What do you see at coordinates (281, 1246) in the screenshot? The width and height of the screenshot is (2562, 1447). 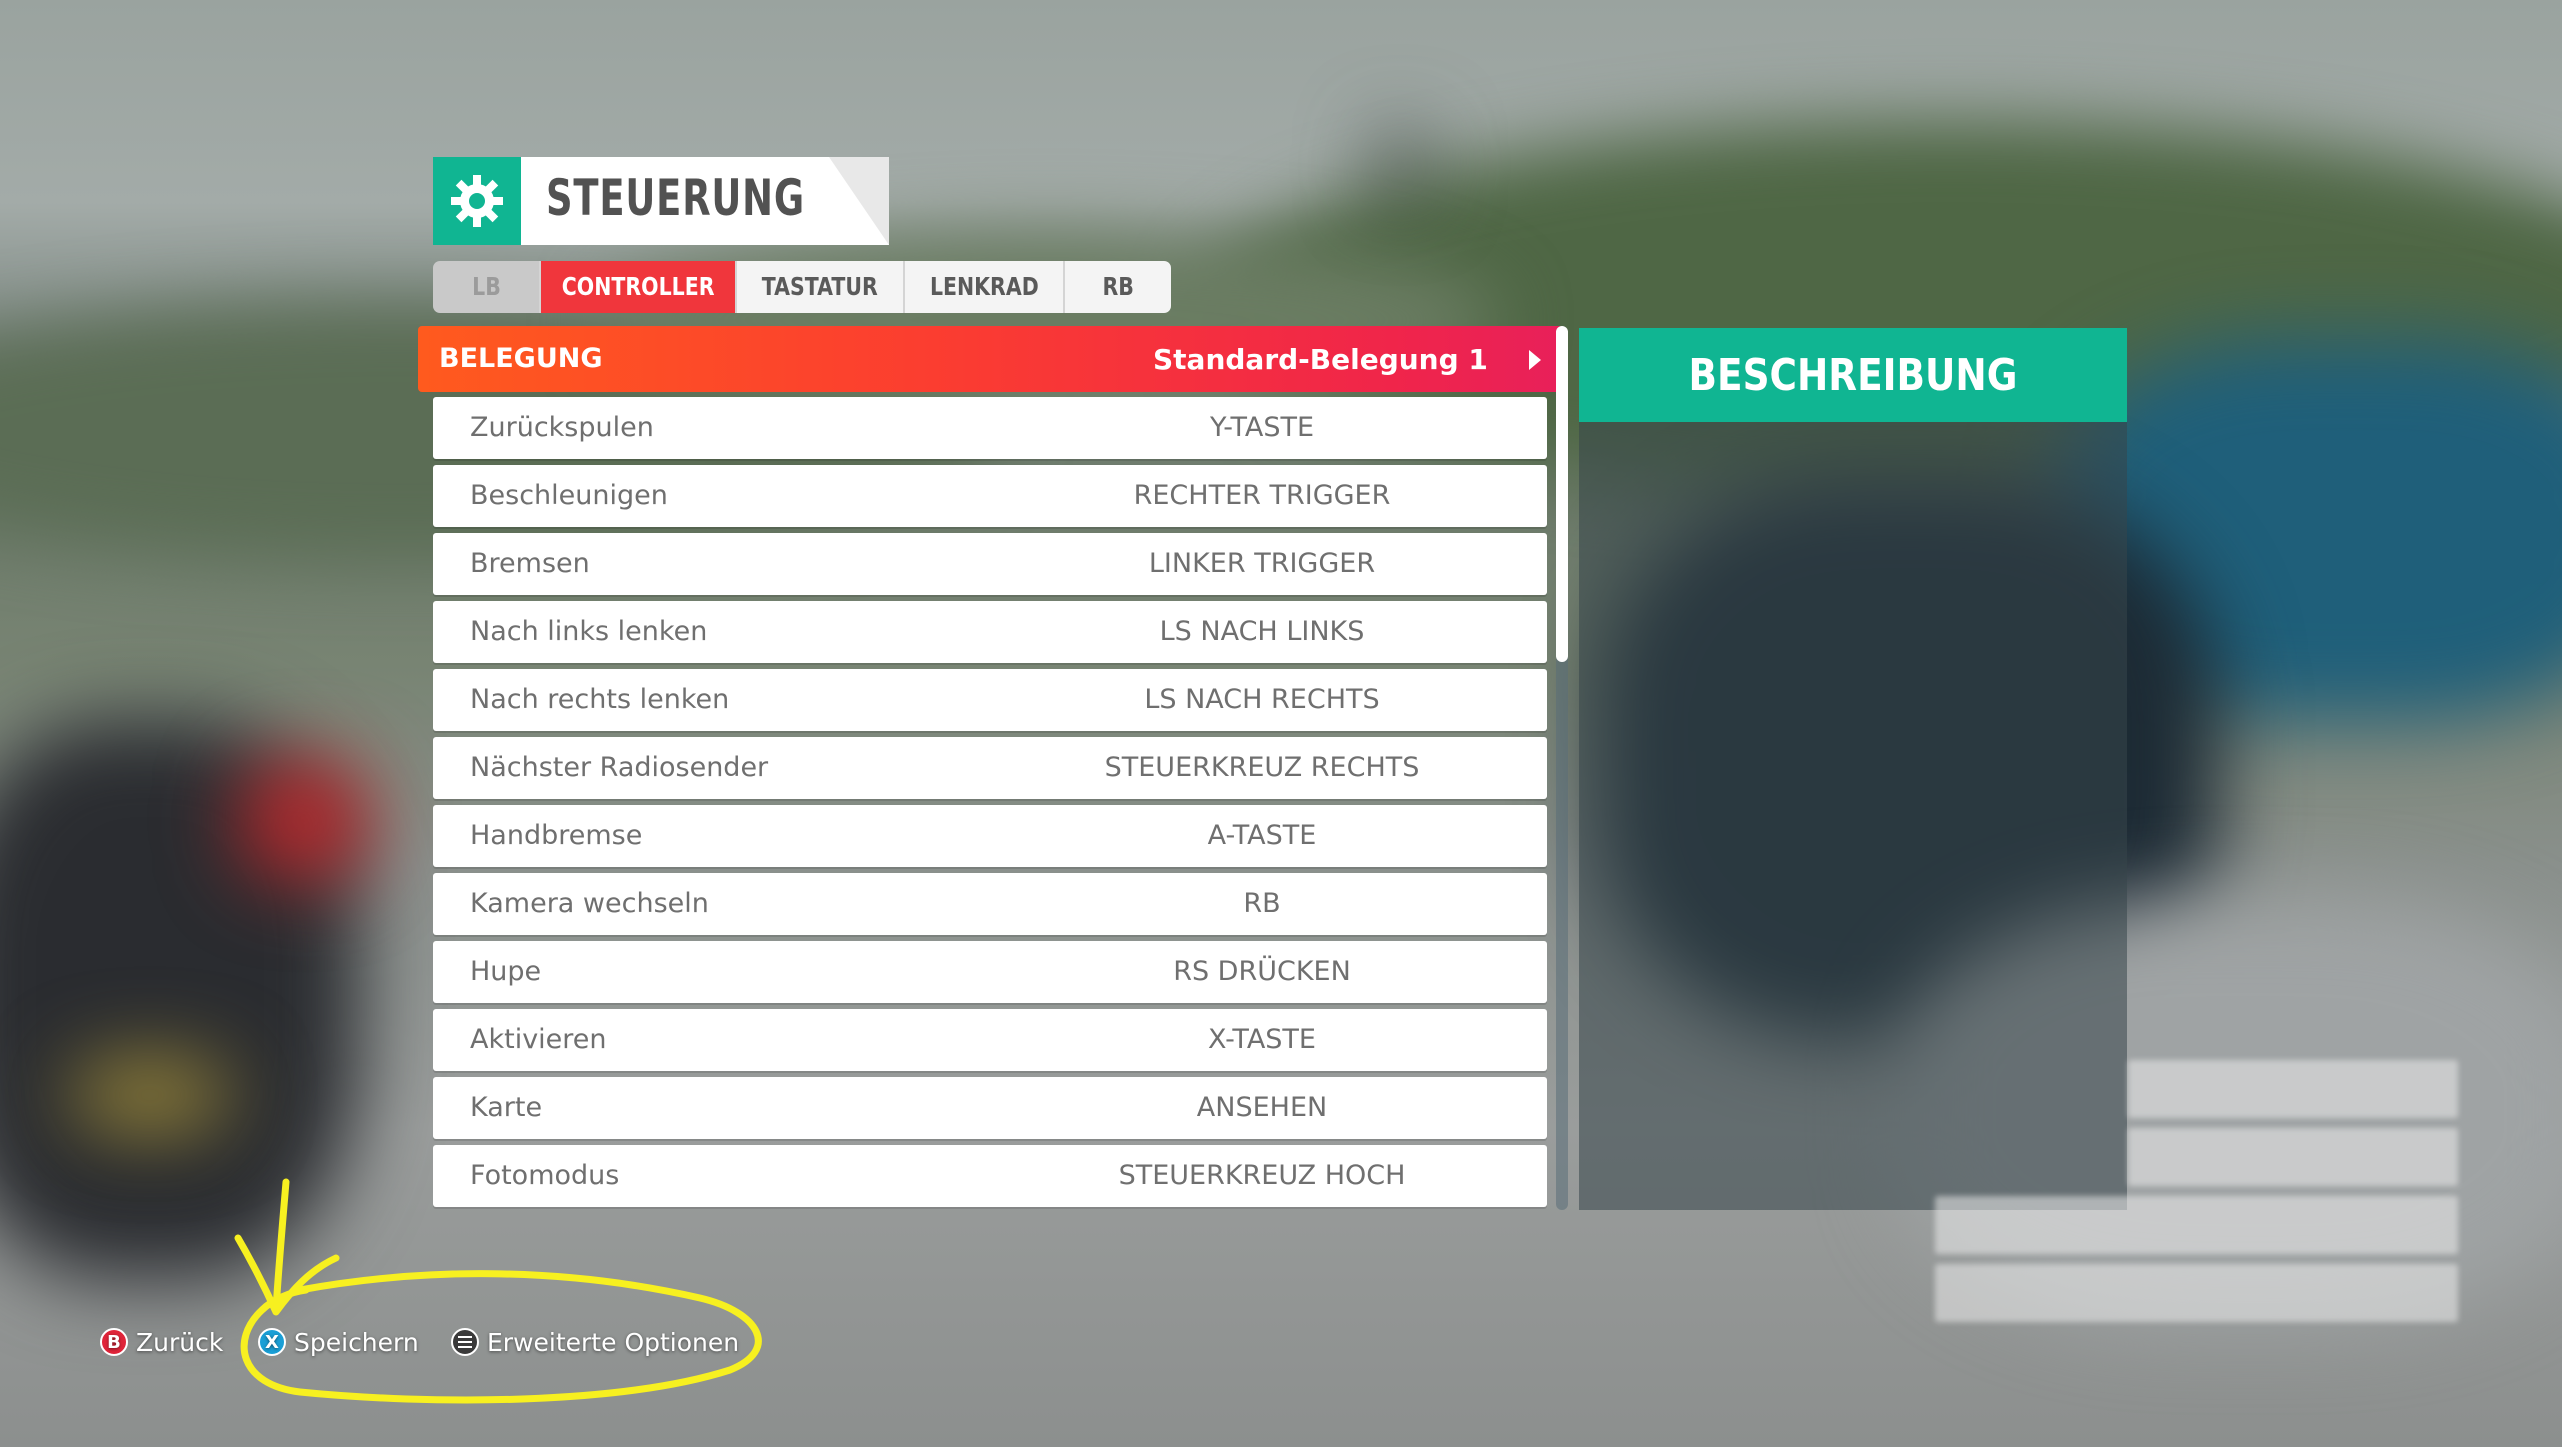 I see `annotation-arrow-icon` at bounding box center [281, 1246].